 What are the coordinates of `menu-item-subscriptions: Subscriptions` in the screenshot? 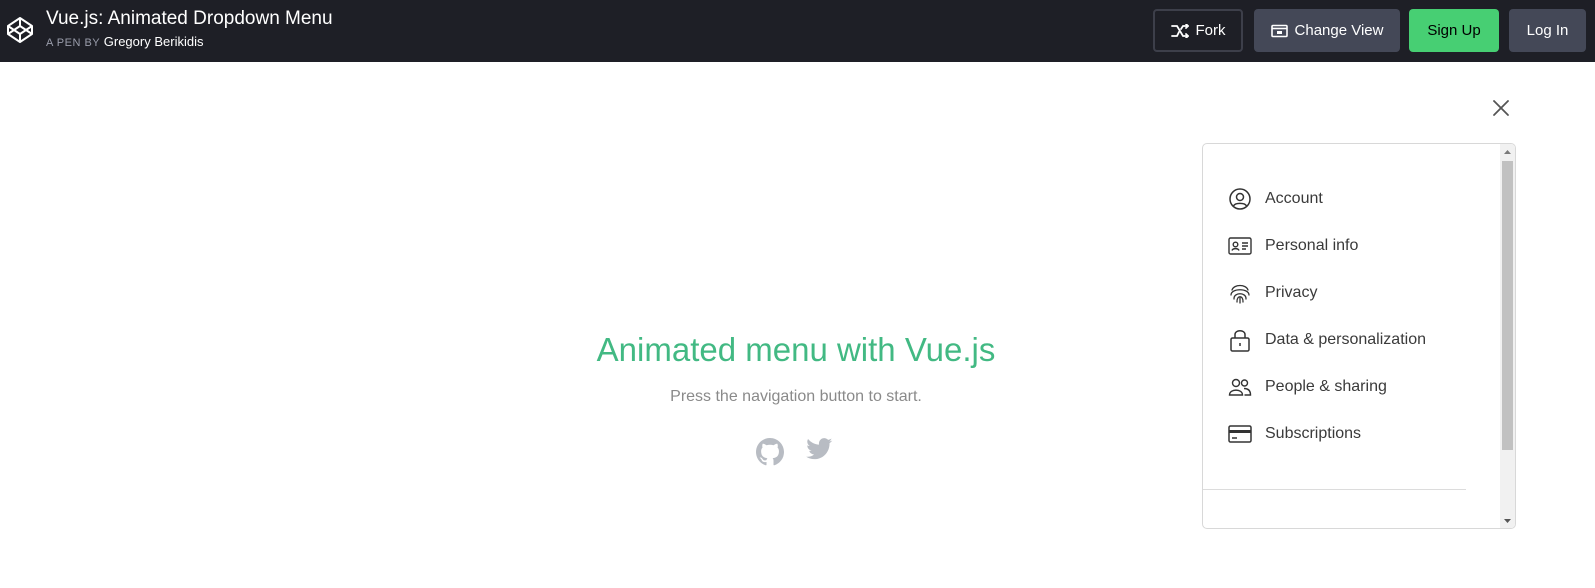 It's located at (1350, 434).